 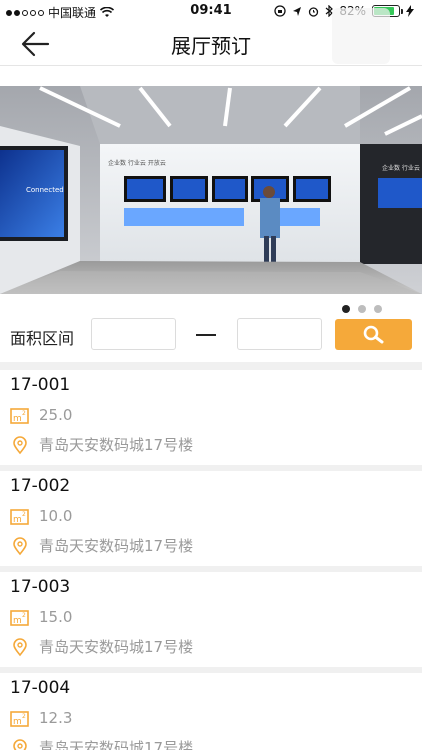 I want to click on search-button, so click(x=373, y=334).